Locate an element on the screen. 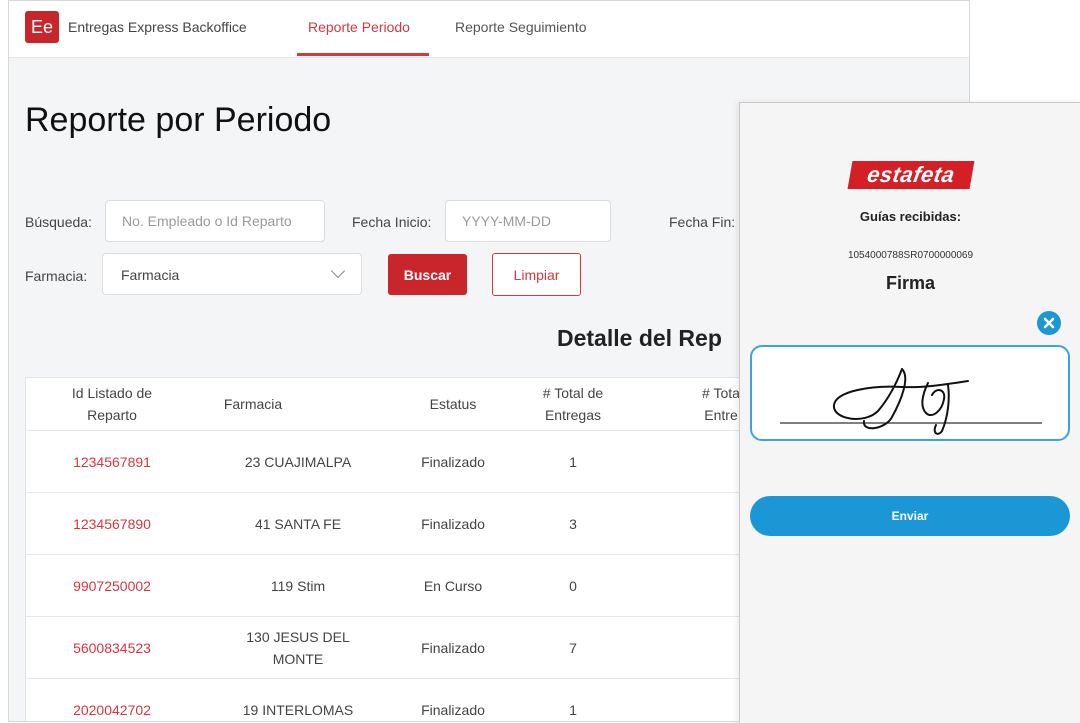 The height and width of the screenshot is (723, 1080). clear-button: Limpiar is located at coordinates (536, 274).